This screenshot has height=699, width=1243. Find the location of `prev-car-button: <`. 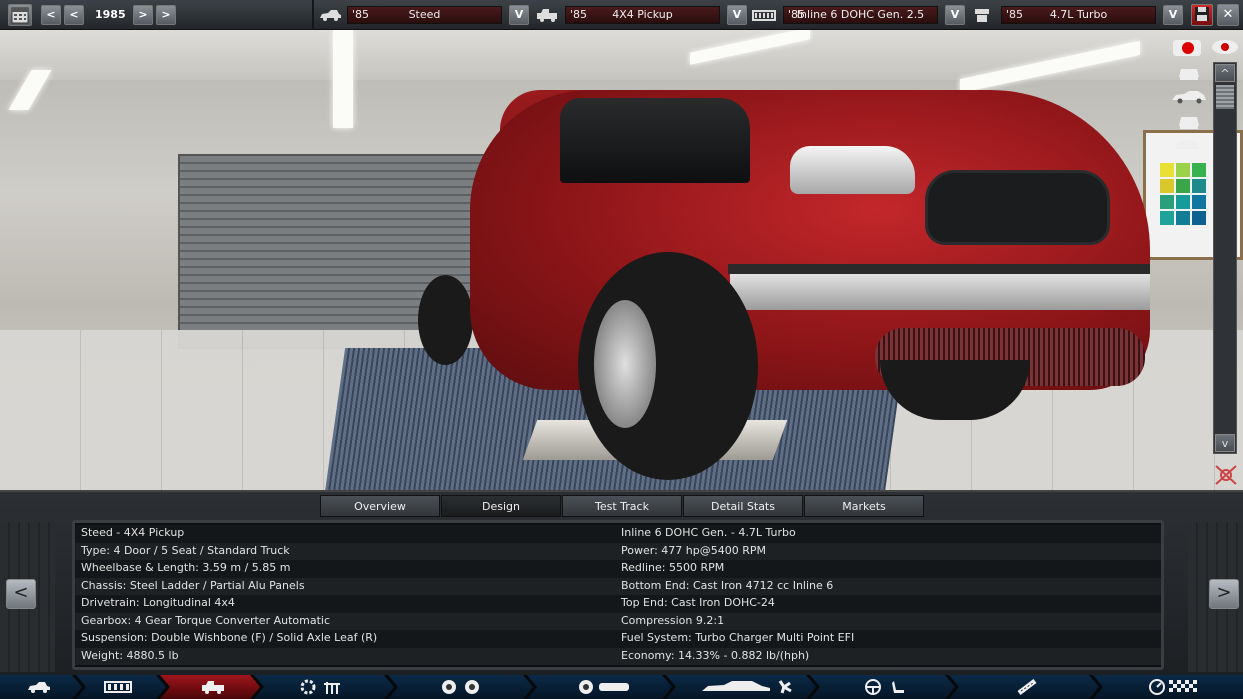

prev-car-button: < is located at coordinates (21, 594).